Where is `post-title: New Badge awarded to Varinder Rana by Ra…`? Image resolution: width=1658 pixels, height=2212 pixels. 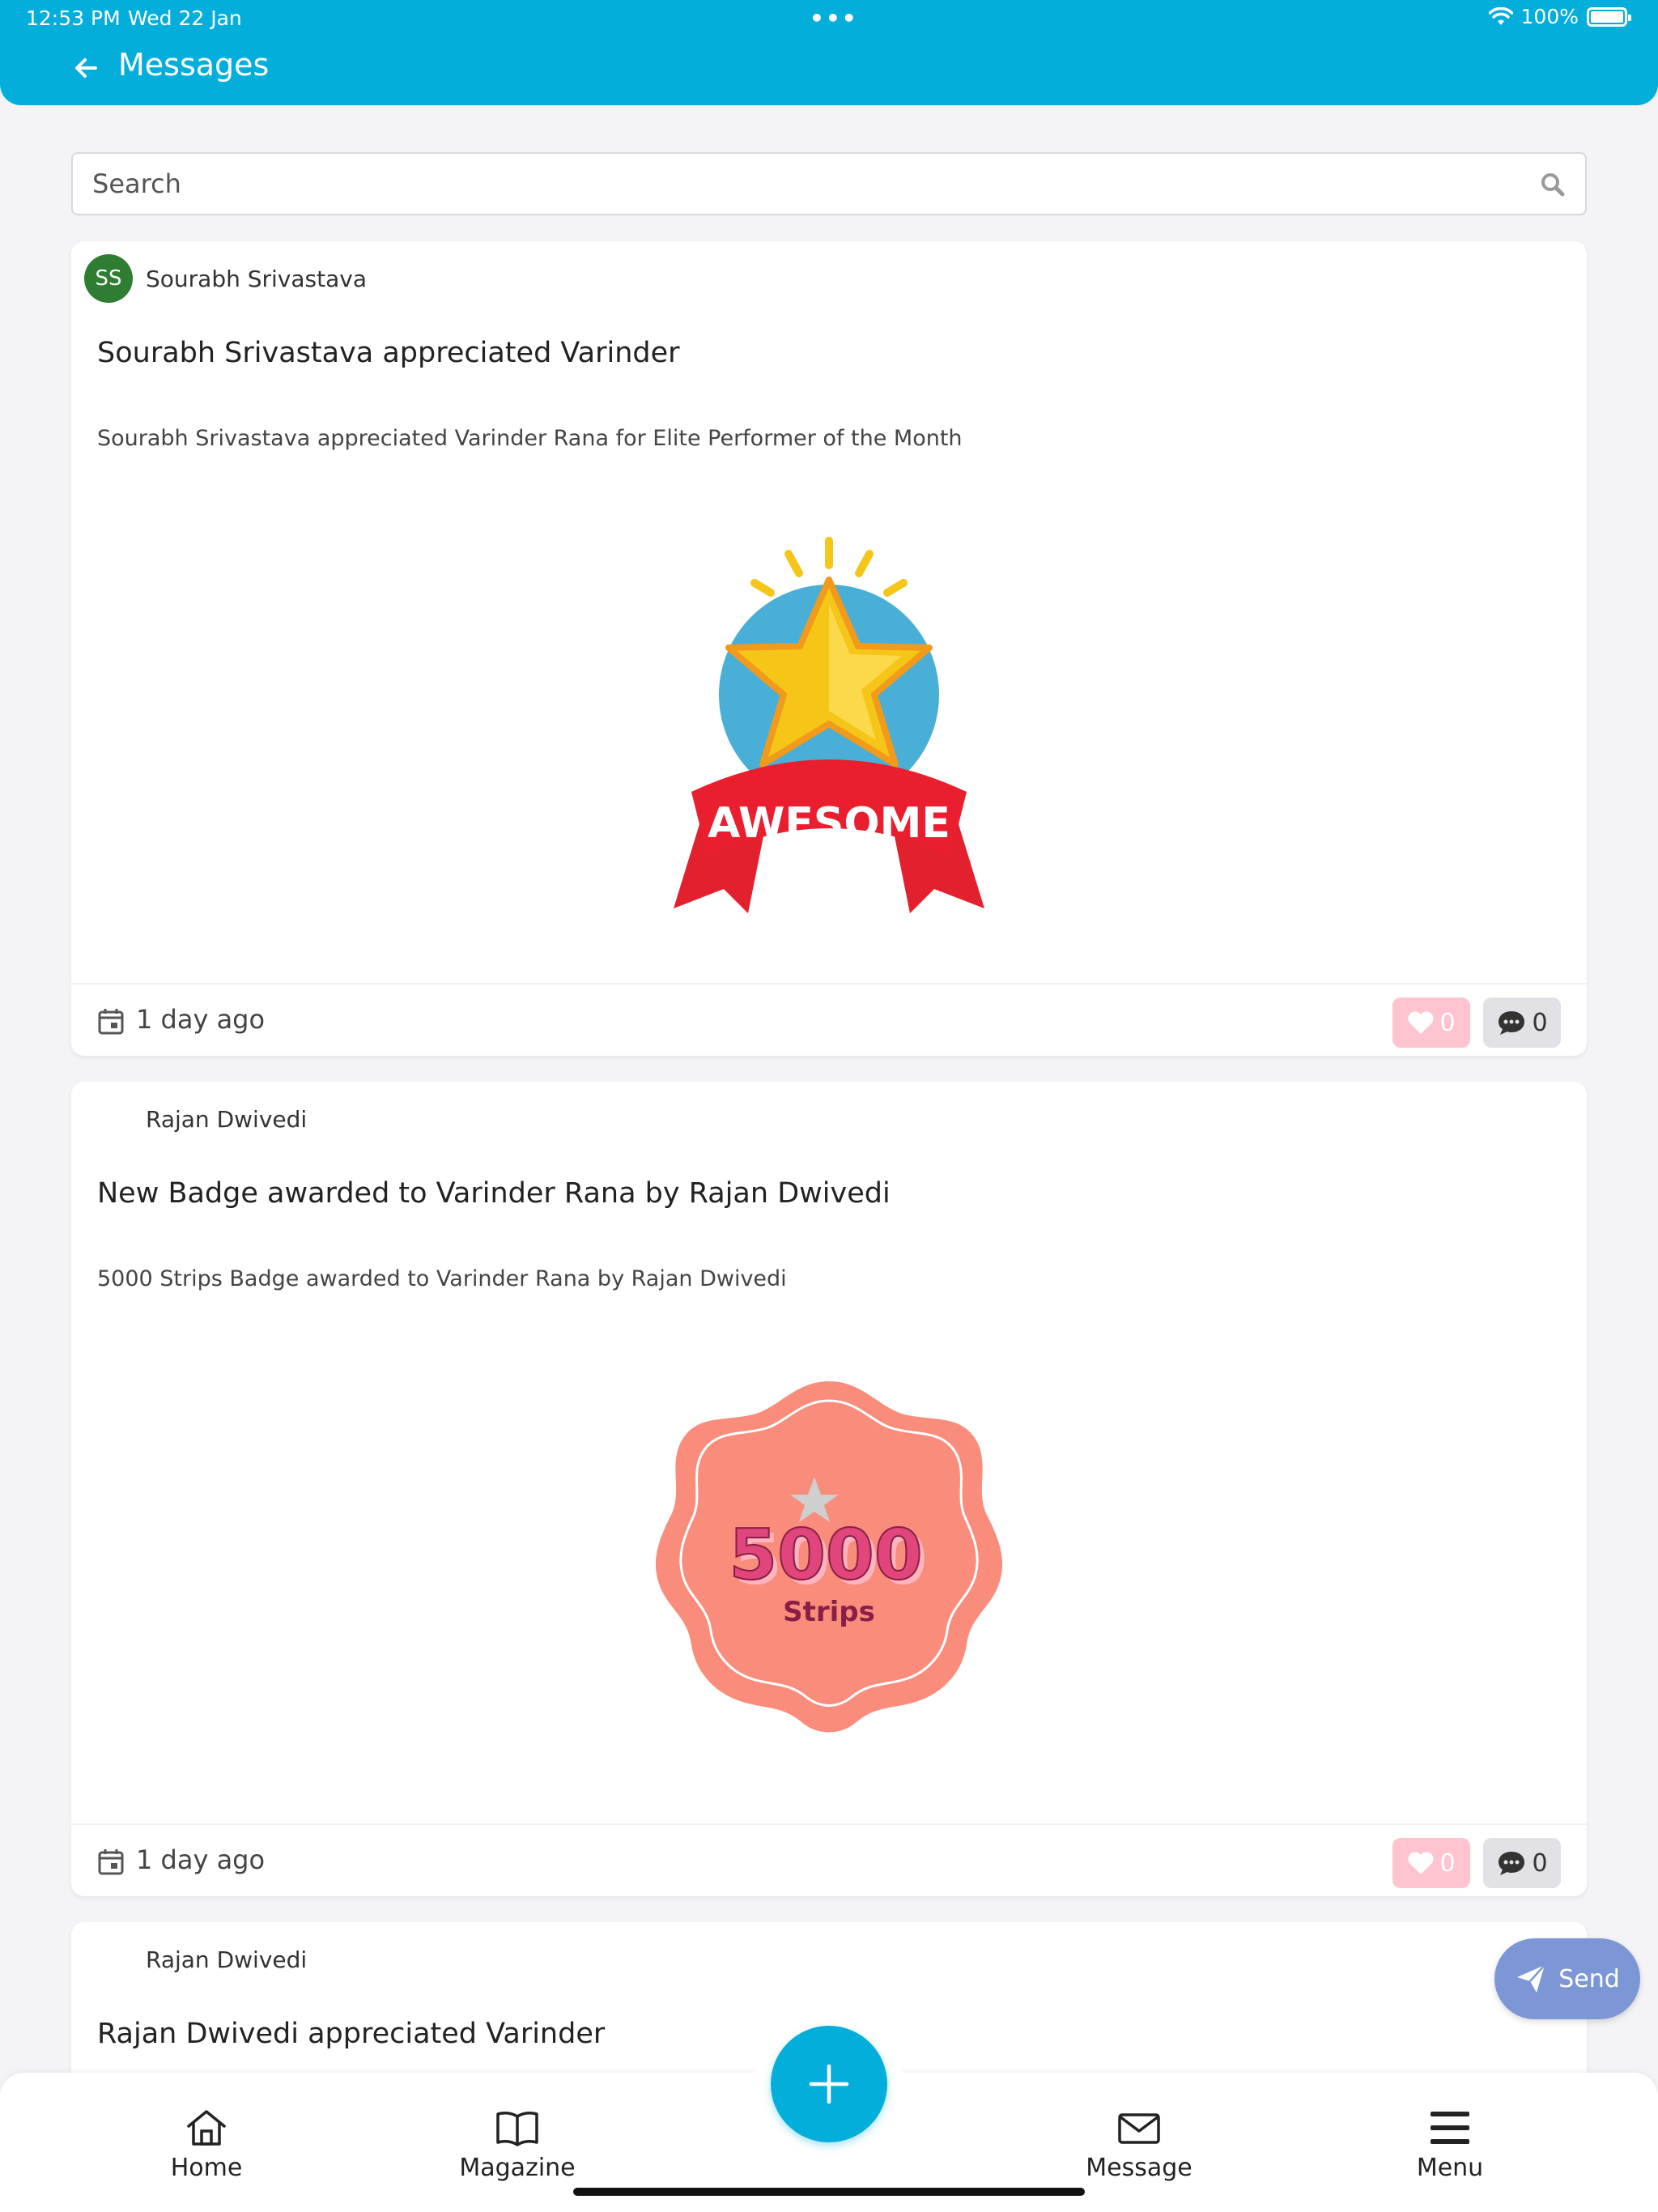 post-title: New Badge awarded to Varinder Rana by Ra… is located at coordinates (494, 1194).